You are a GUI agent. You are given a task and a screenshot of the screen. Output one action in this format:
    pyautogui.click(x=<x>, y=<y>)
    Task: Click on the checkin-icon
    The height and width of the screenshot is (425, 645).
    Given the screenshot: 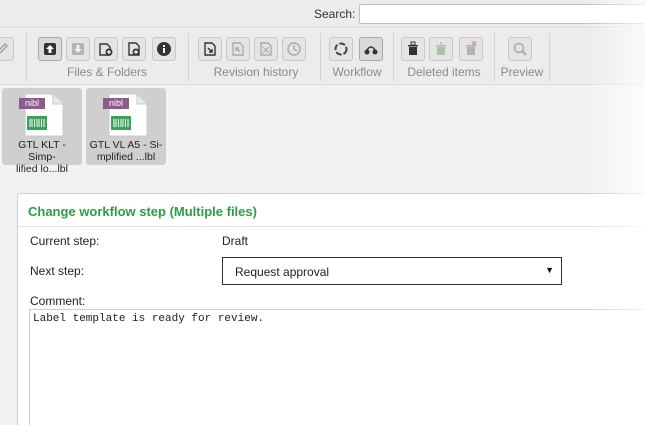 What is the action you would take?
    pyautogui.click(x=238, y=49)
    